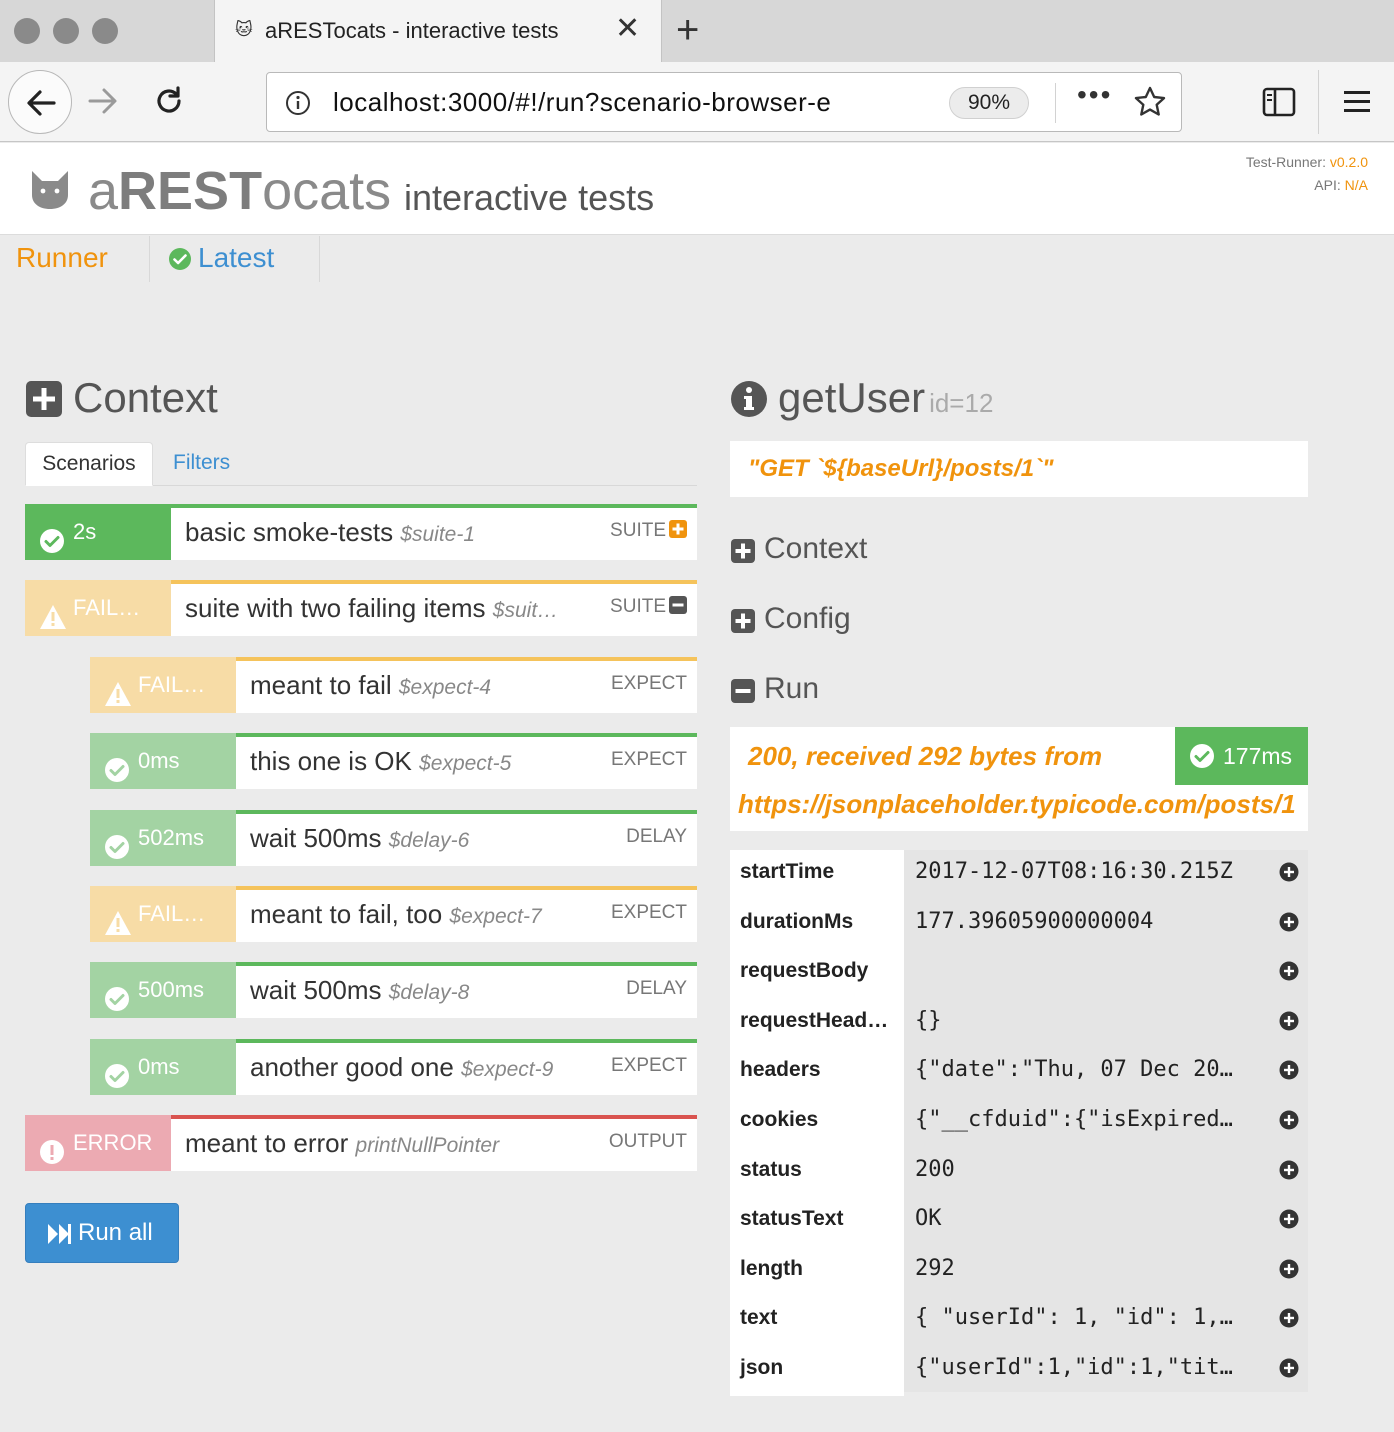 This screenshot has height=1432, width=1394. I want to click on scenario-row: 0ms this one is OK $expect-5 EXPECT, so click(393, 761).